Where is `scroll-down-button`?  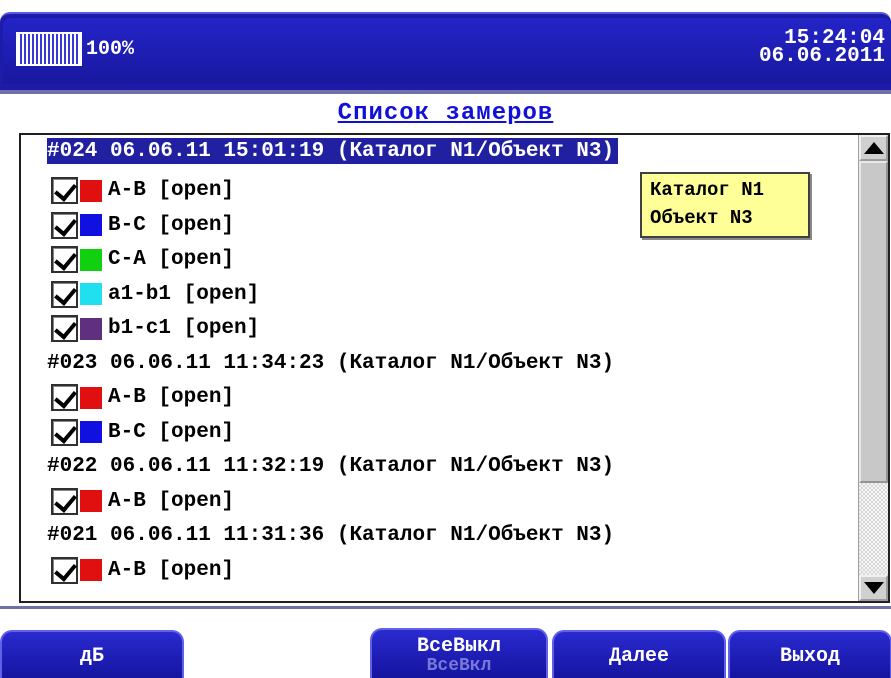
scroll-down-button is located at coordinates (873, 588).